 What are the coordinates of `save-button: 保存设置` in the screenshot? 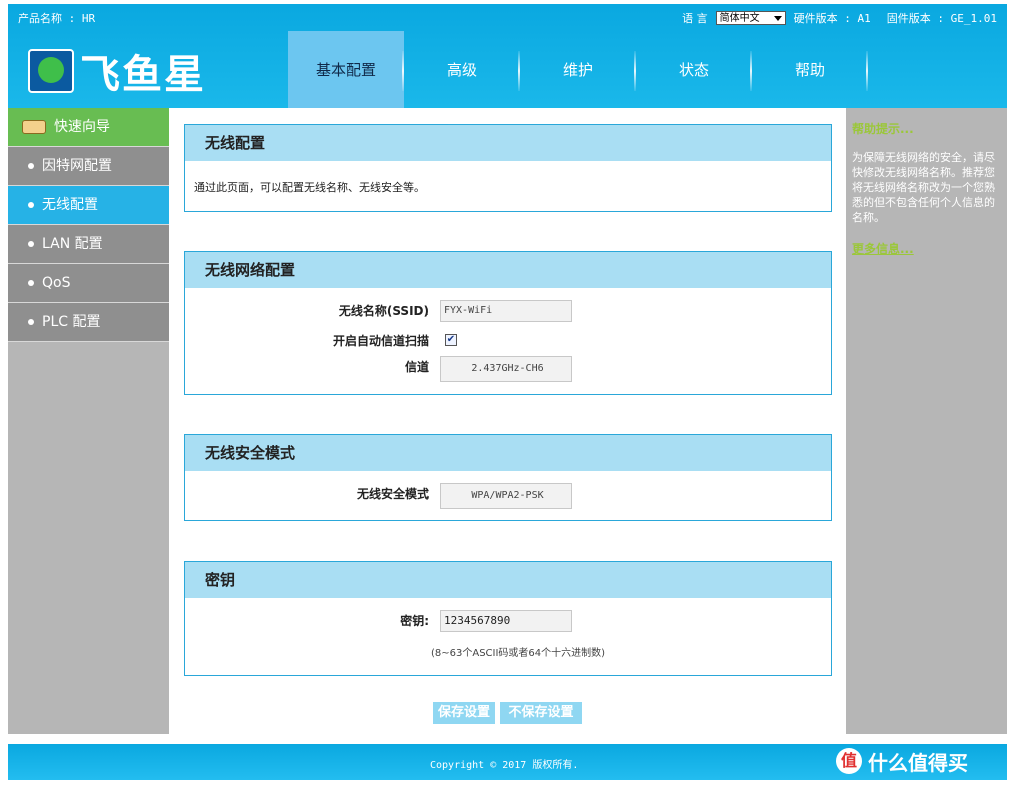 It's located at (464, 713).